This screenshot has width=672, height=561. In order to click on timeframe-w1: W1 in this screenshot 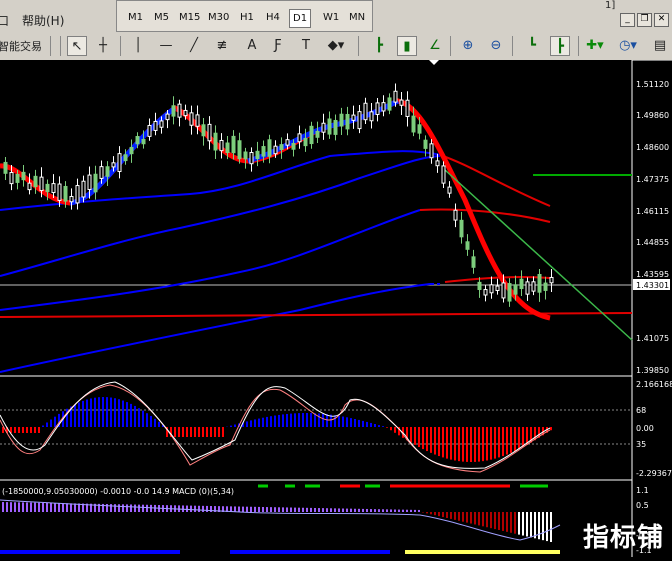, I will do `click(331, 17)`.